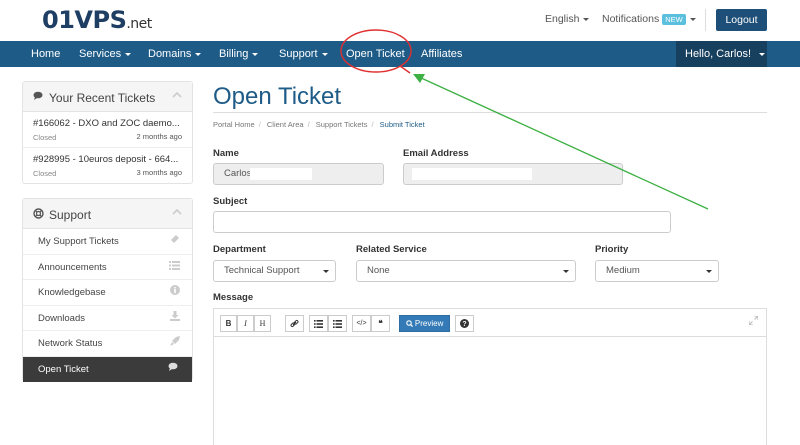  I want to click on annotation-circle-tail, so click(405, 69).